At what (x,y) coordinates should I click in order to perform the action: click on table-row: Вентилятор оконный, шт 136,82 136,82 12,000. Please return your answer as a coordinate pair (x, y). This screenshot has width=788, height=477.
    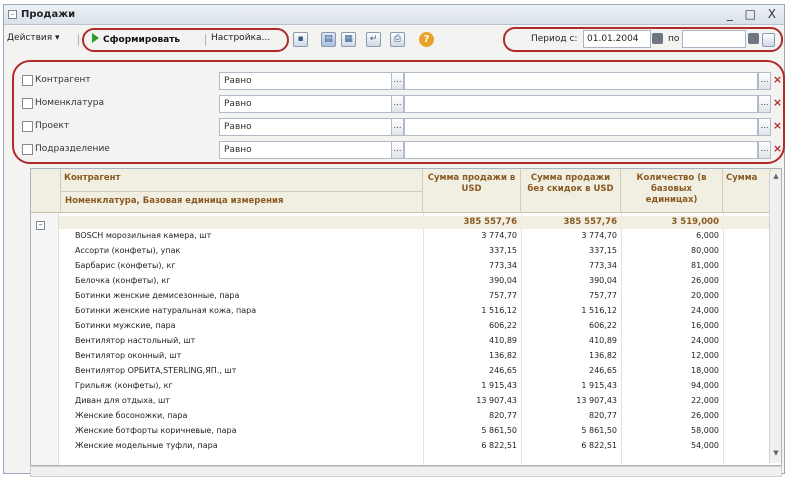
    Looking at the image, I should click on (420, 356).